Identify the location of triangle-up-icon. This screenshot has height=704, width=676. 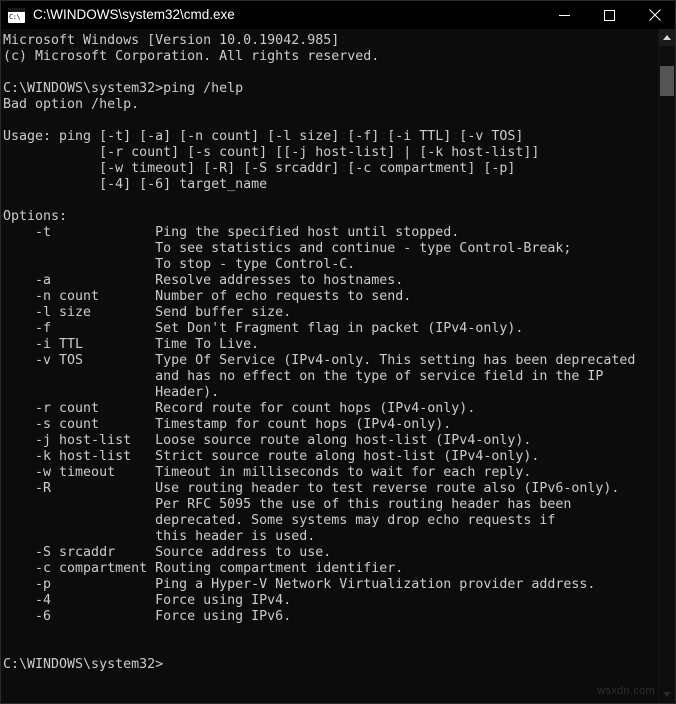
(667, 37).